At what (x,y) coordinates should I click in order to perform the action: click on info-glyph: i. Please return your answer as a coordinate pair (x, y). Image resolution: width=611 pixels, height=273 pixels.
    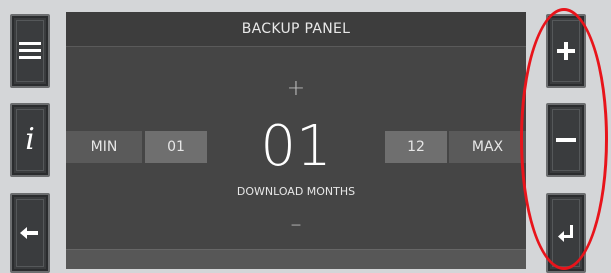
    Looking at the image, I should click on (30, 139).